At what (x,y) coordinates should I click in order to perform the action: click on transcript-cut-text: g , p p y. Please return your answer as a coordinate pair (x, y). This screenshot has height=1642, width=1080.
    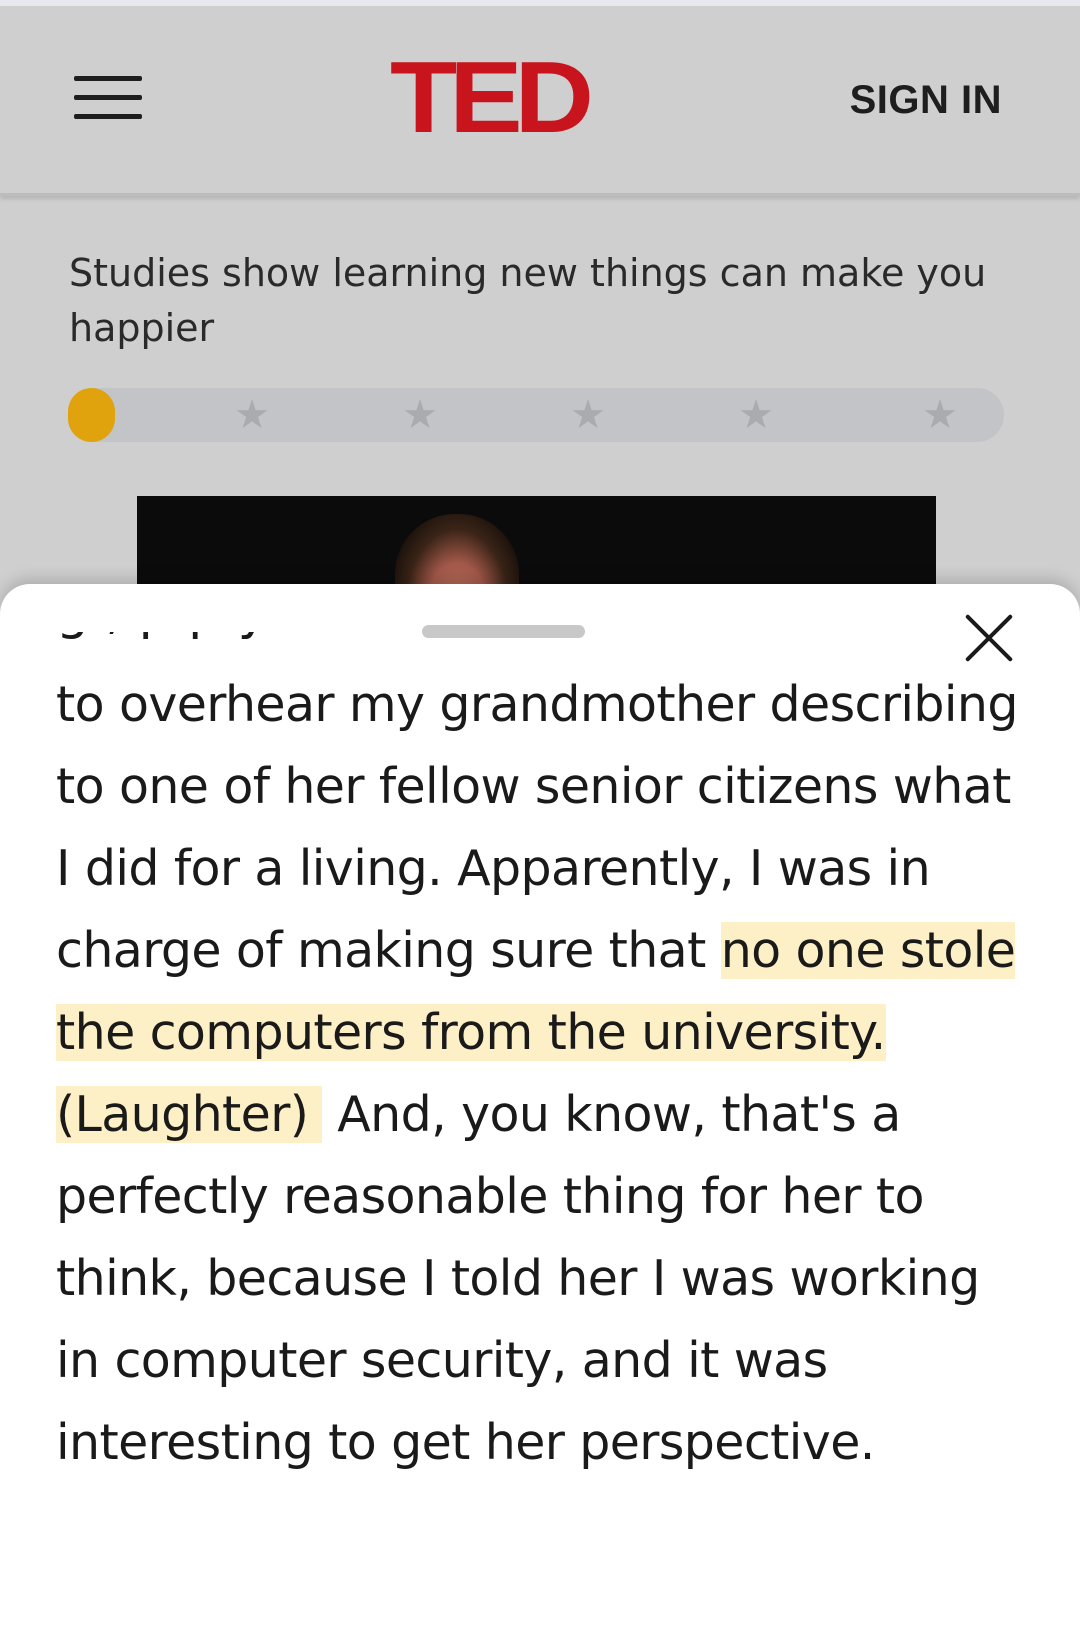
    Looking at the image, I should click on (162, 636).